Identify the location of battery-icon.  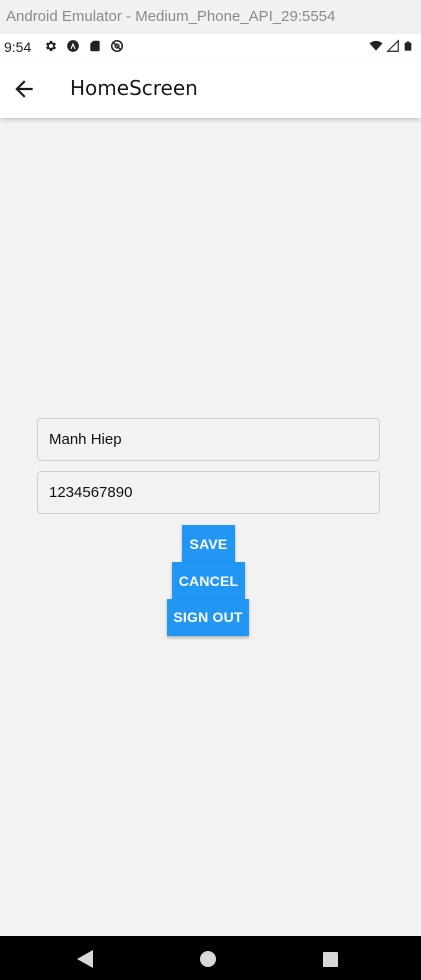
(408, 46).